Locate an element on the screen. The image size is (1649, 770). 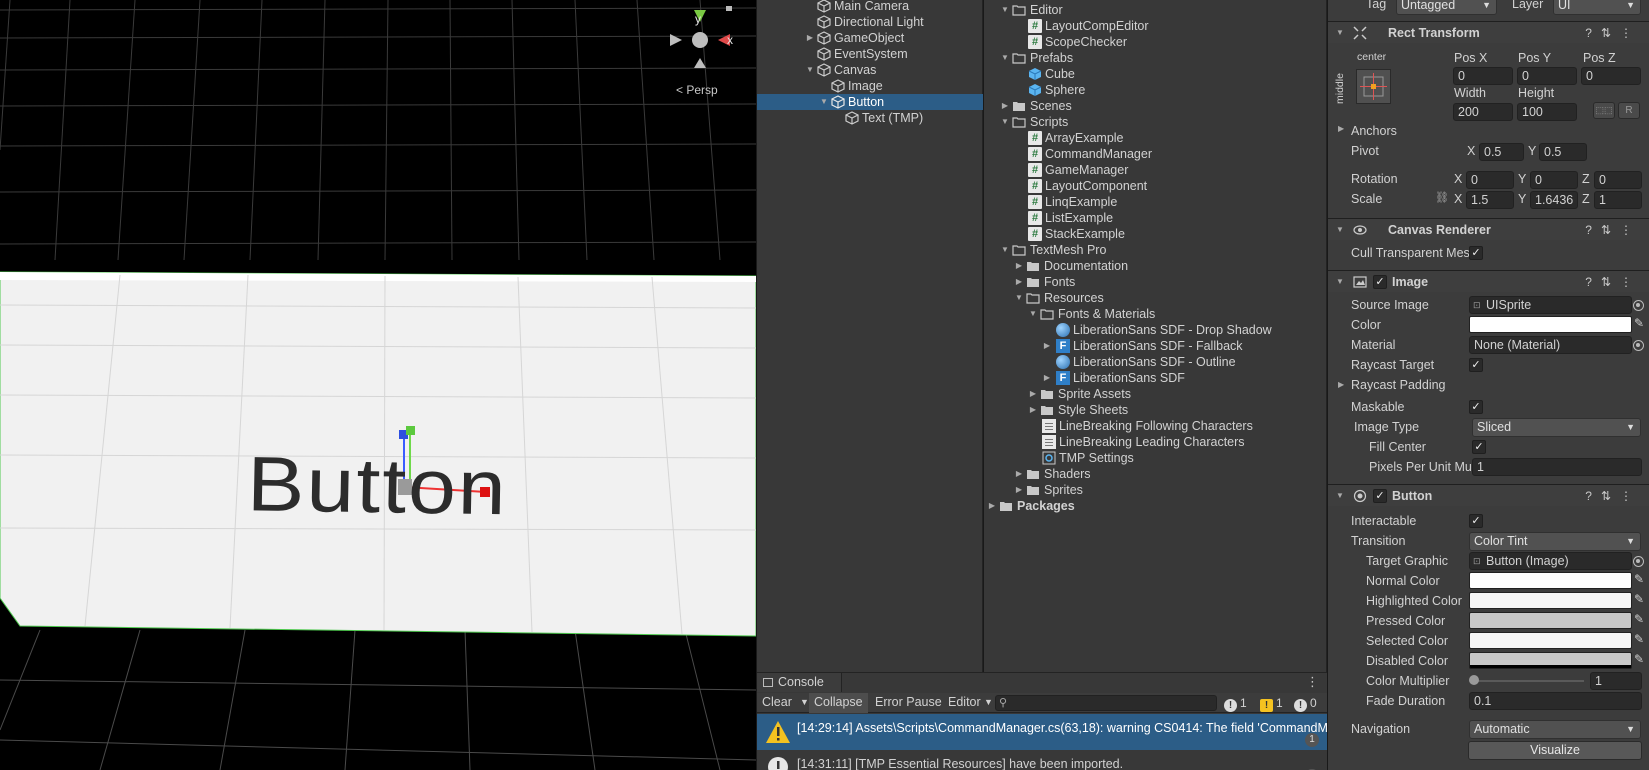
project-script-arrayexample: # ArrayExample is located at coordinates (1155, 138).